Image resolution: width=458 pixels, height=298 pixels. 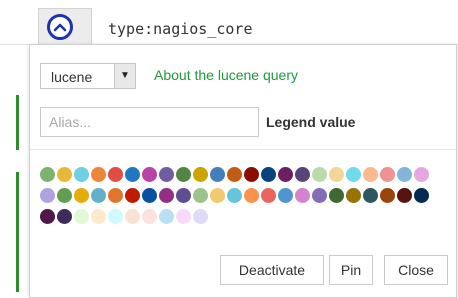 What do you see at coordinates (416, 270) in the screenshot?
I see `close-button: Close` at bounding box center [416, 270].